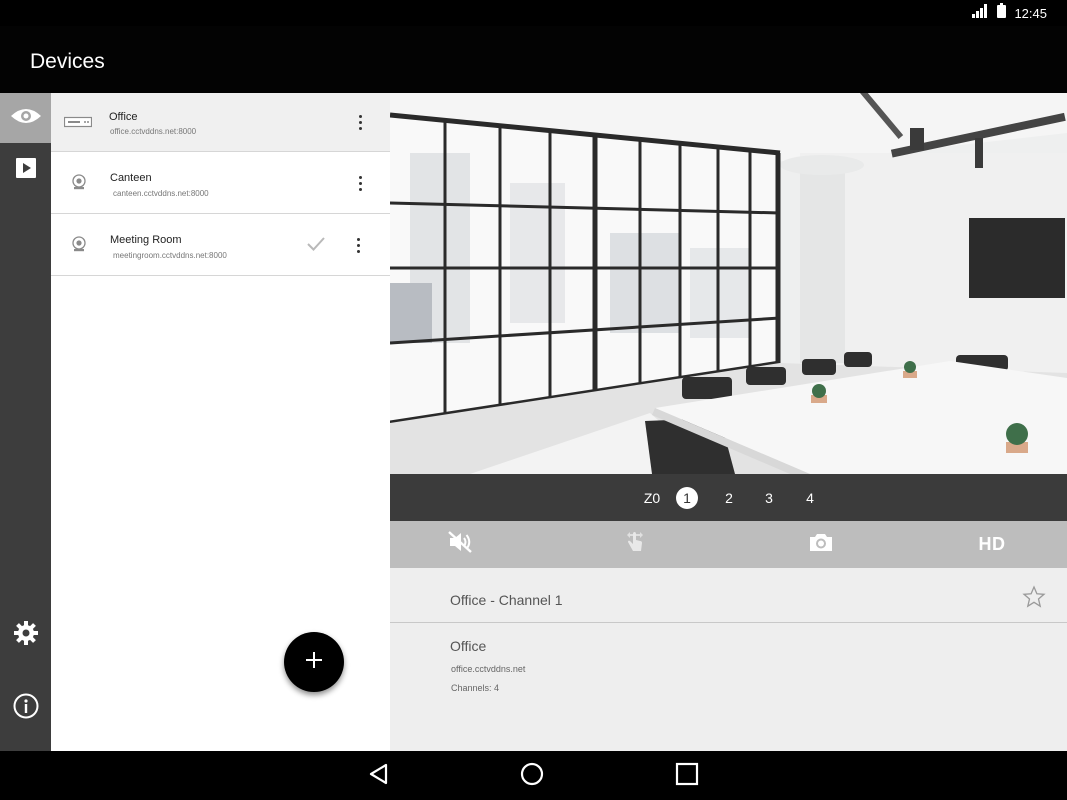 The height and width of the screenshot is (800, 1067). What do you see at coordinates (161, 193) in the screenshot?
I see `device-address: canteen.cctvddns.net:8000` at bounding box center [161, 193].